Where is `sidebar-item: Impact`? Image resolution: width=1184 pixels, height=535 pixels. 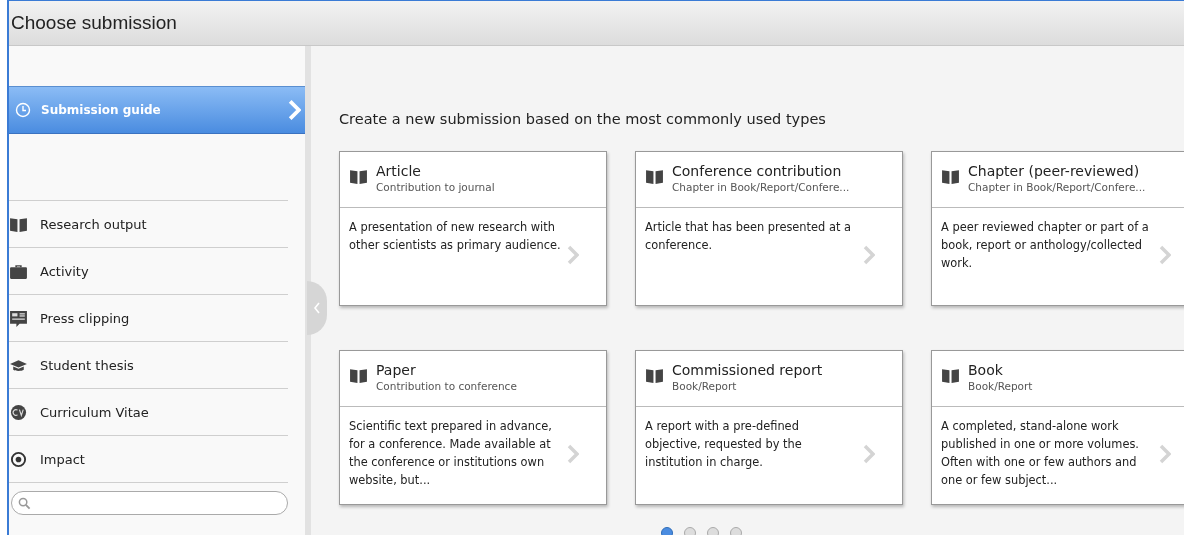 sidebar-item: Impact is located at coordinates (148, 459).